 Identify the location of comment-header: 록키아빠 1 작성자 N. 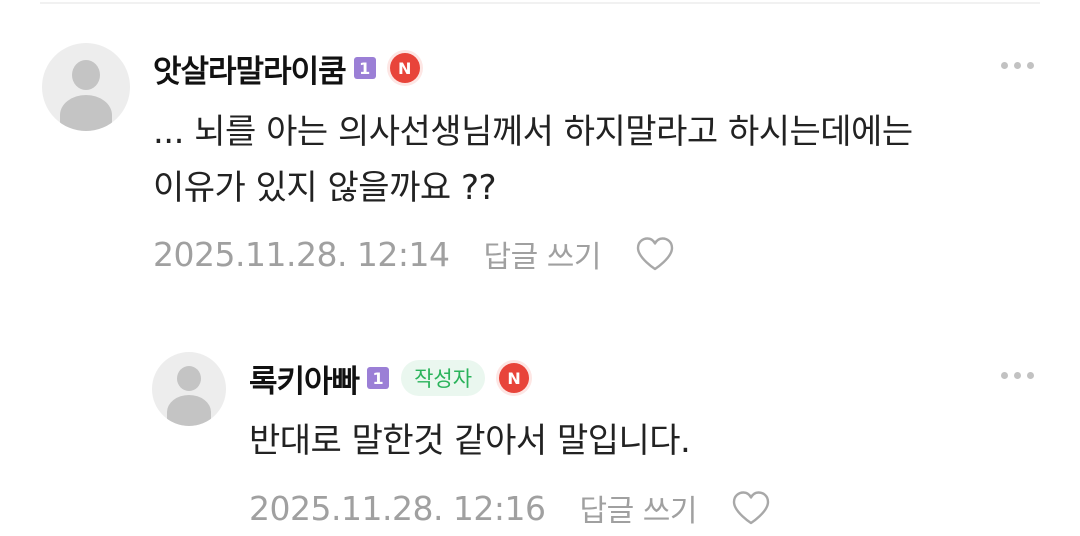
(389, 378).